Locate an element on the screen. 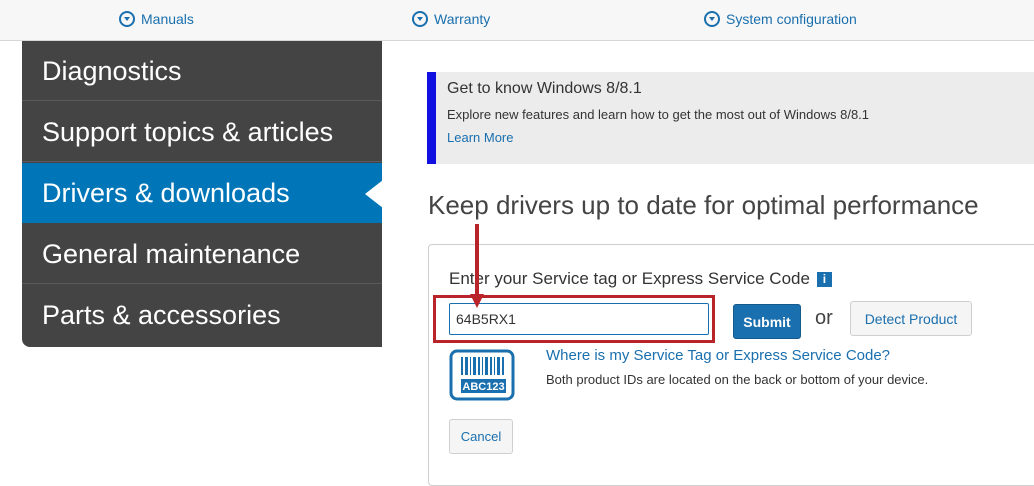 The width and height of the screenshot is (1034, 486). sidebar-item-general-maintenance: General maintenance is located at coordinates (202, 254).